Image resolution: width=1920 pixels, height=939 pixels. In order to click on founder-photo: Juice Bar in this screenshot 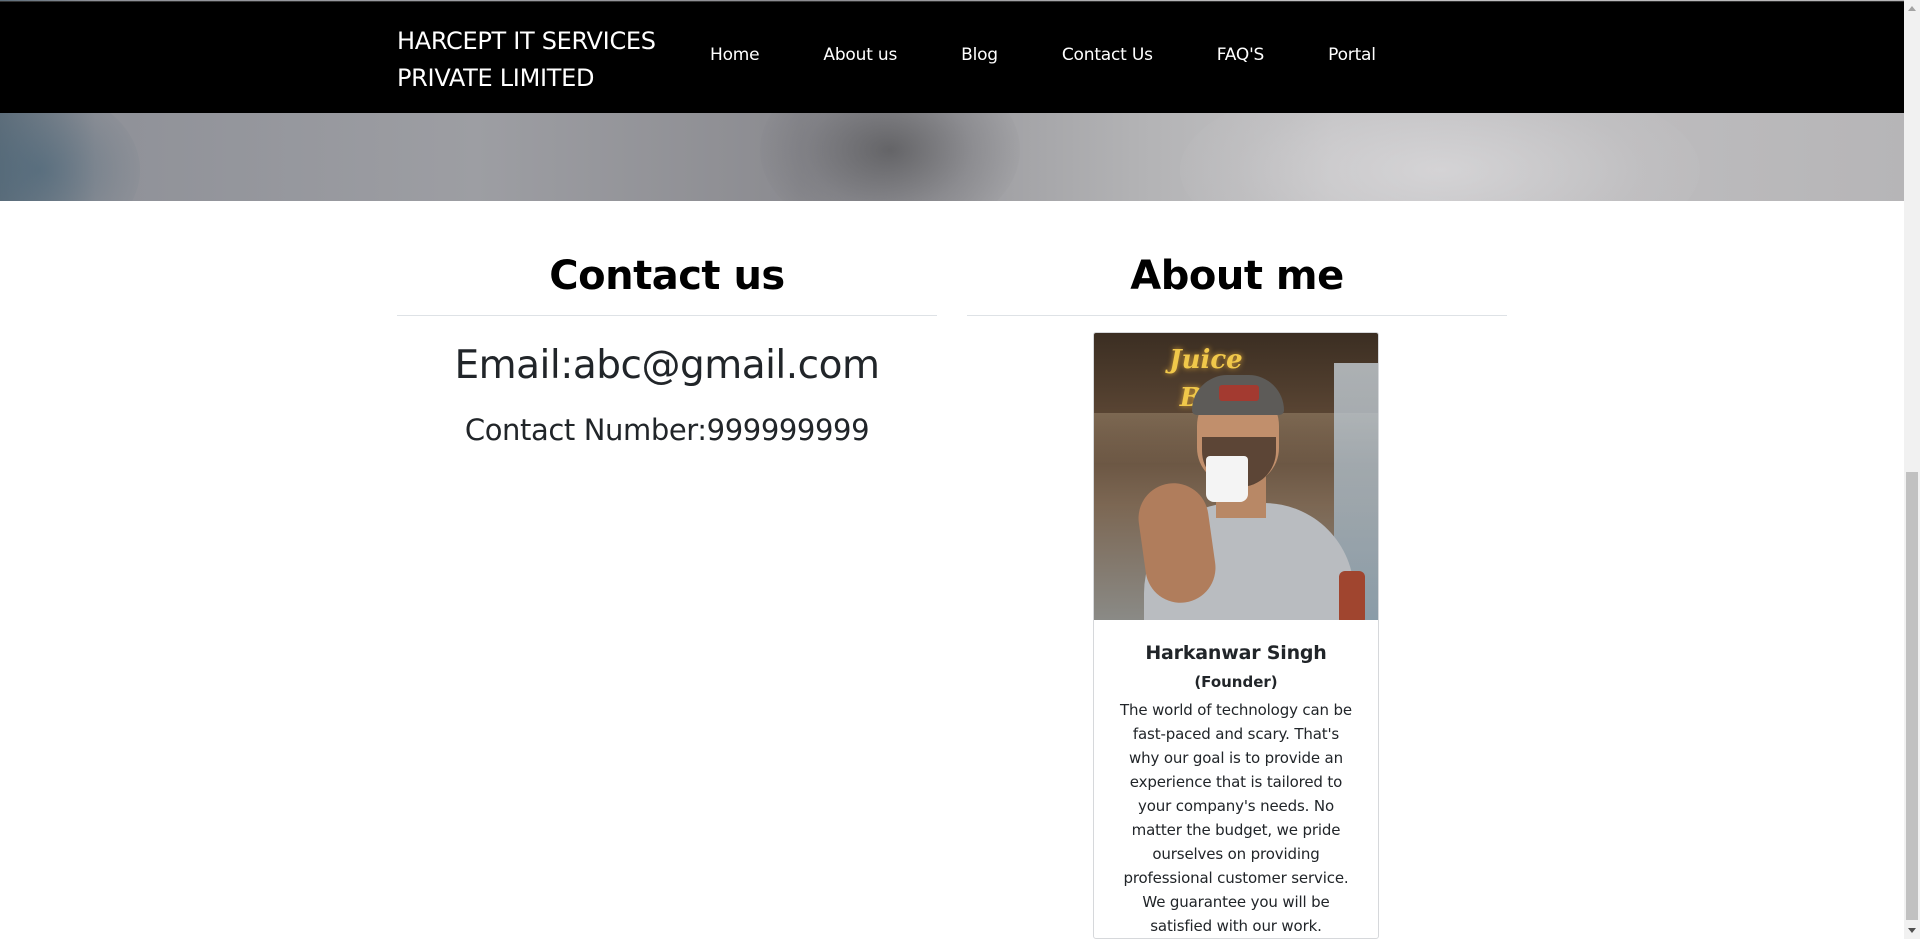, I will do `click(1236, 476)`.